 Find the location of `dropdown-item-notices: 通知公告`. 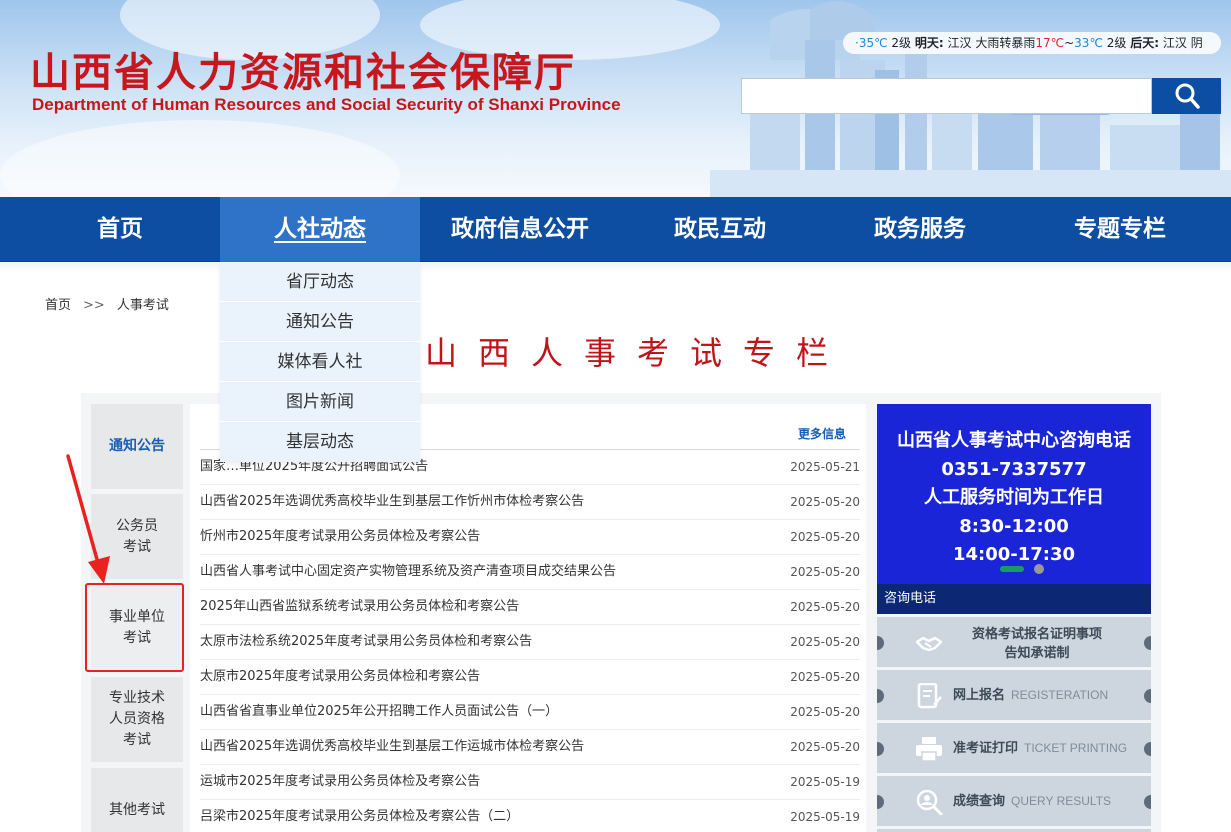

dropdown-item-notices: 通知公告 is located at coordinates (320, 322).